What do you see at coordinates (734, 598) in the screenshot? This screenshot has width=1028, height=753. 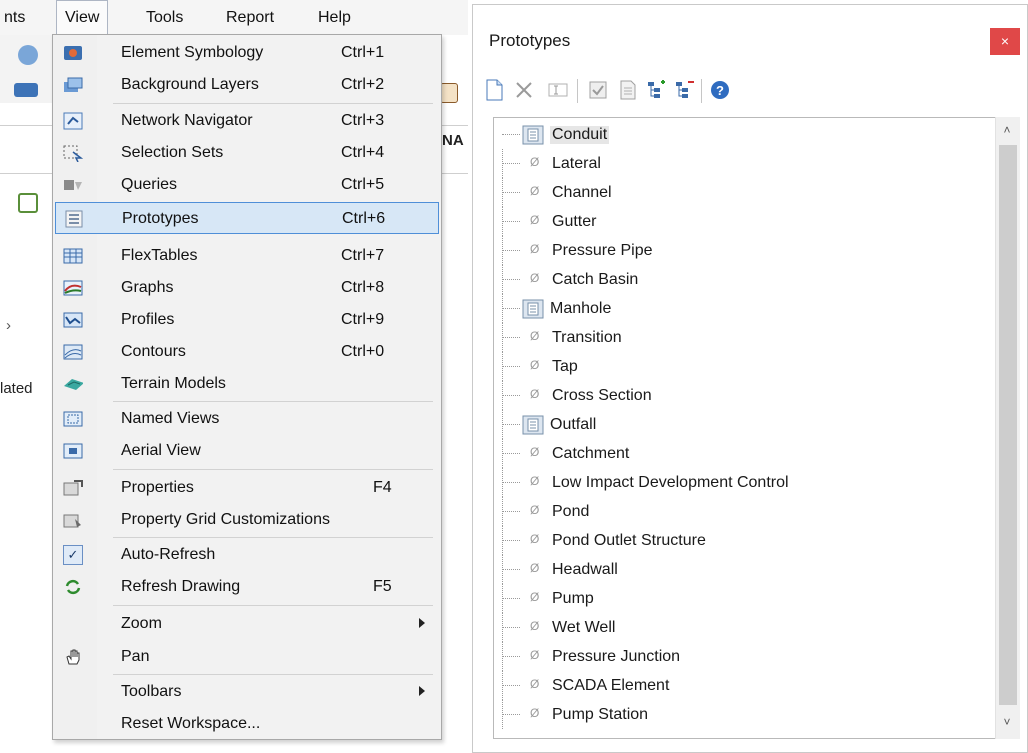 I see `tree-node-pump: Ø Pump` at bounding box center [734, 598].